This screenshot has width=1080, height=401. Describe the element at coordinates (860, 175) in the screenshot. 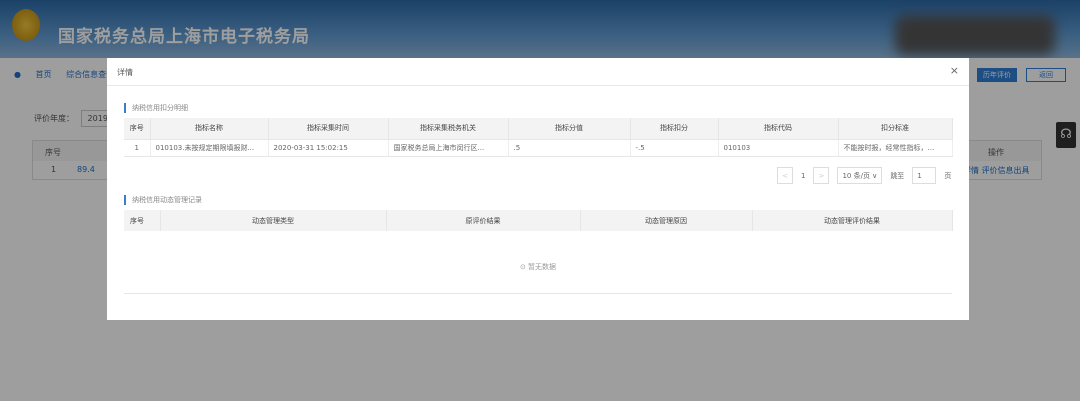

I see `page-size-select: 10 条/页 ∨` at that location.